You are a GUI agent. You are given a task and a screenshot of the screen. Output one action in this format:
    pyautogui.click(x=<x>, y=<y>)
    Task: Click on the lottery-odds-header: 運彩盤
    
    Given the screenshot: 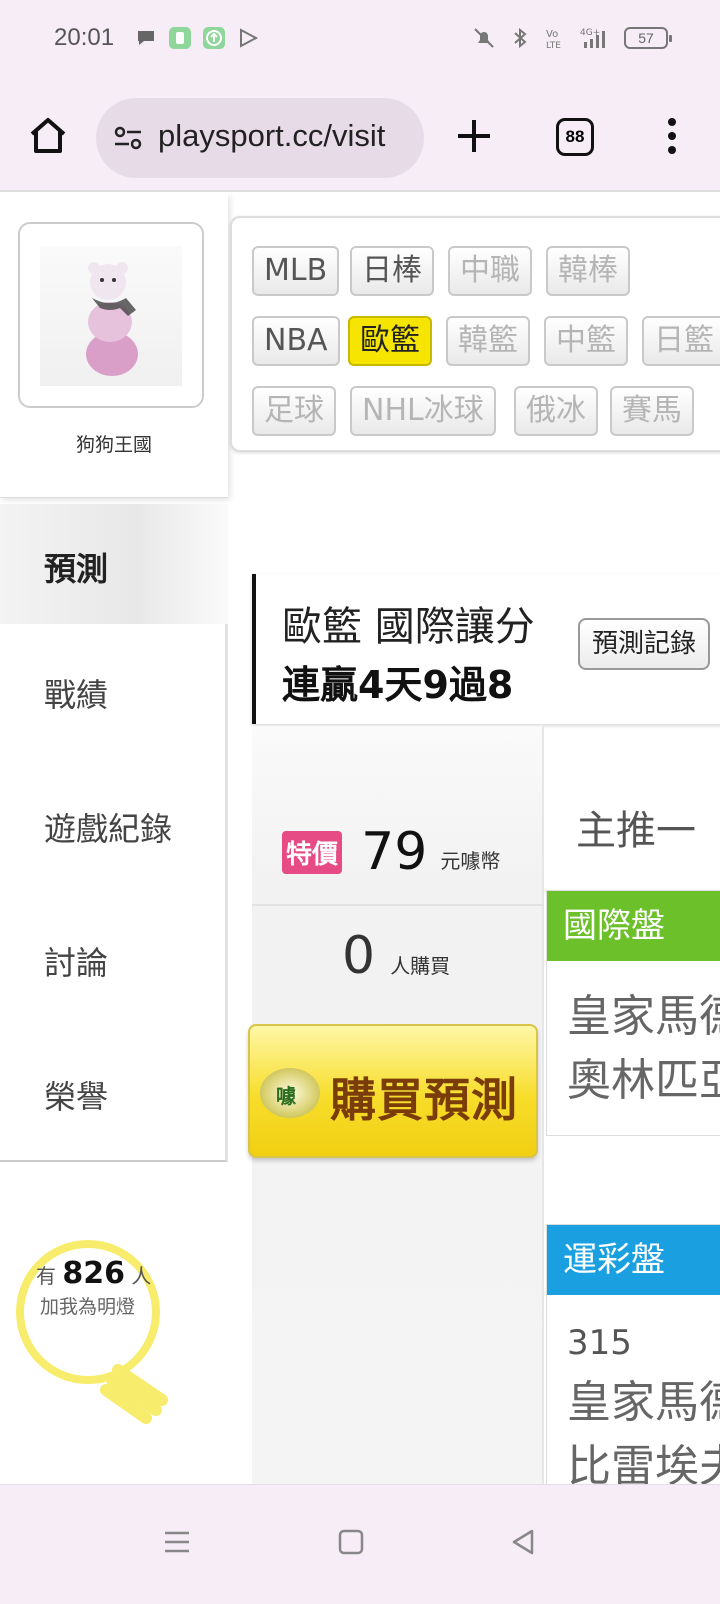 What is the action you would take?
    pyautogui.click(x=633, y=1260)
    